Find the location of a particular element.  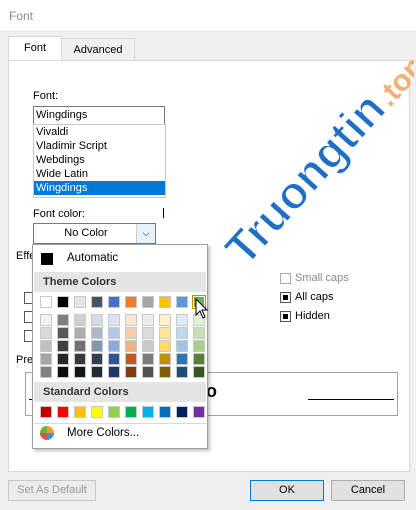

tab-font: Font is located at coordinates (35, 49).